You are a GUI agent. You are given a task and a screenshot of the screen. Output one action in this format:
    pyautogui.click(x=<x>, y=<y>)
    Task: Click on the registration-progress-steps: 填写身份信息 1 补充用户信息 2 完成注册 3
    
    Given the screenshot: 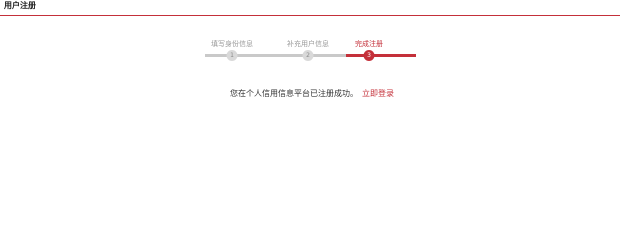 What is the action you would take?
    pyautogui.click(x=310, y=52)
    